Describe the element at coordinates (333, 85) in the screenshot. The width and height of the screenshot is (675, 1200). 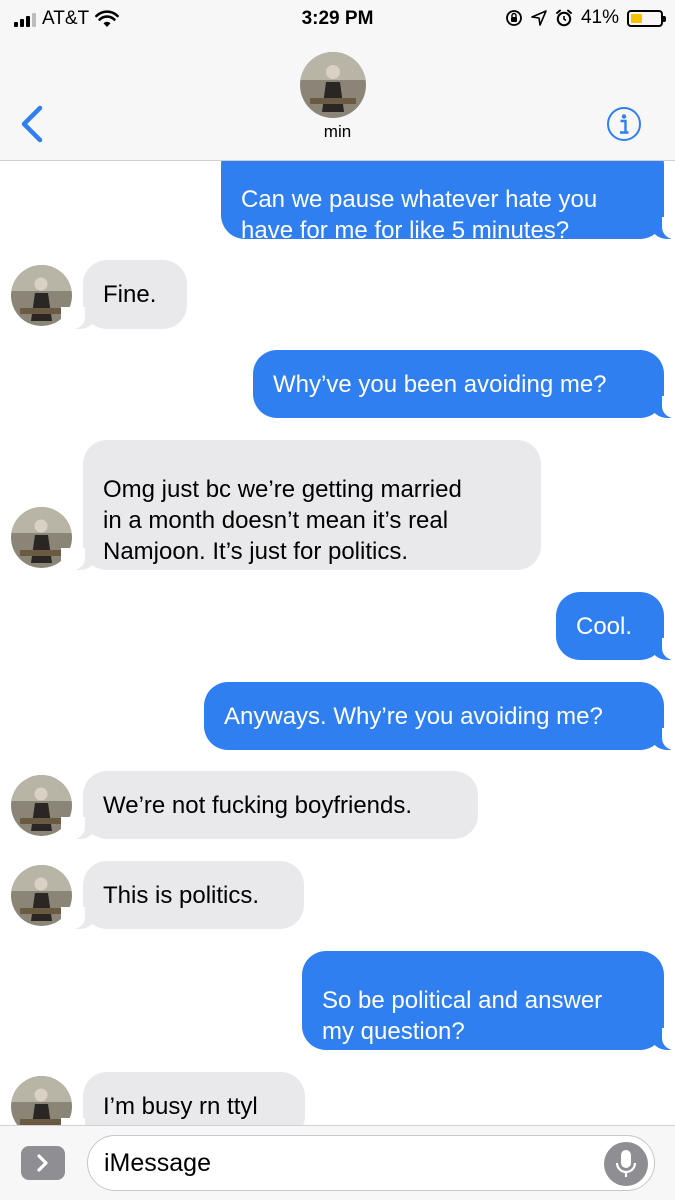
I see `contact-avatar` at that location.